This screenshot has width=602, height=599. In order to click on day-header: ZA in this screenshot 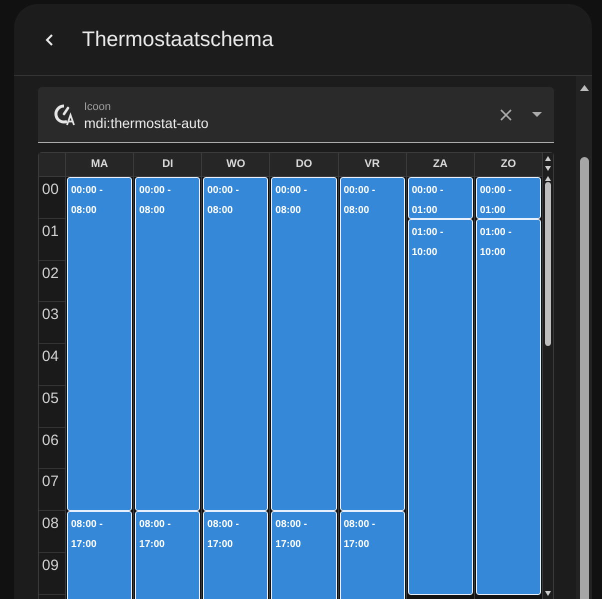, I will do `click(440, 165)`.